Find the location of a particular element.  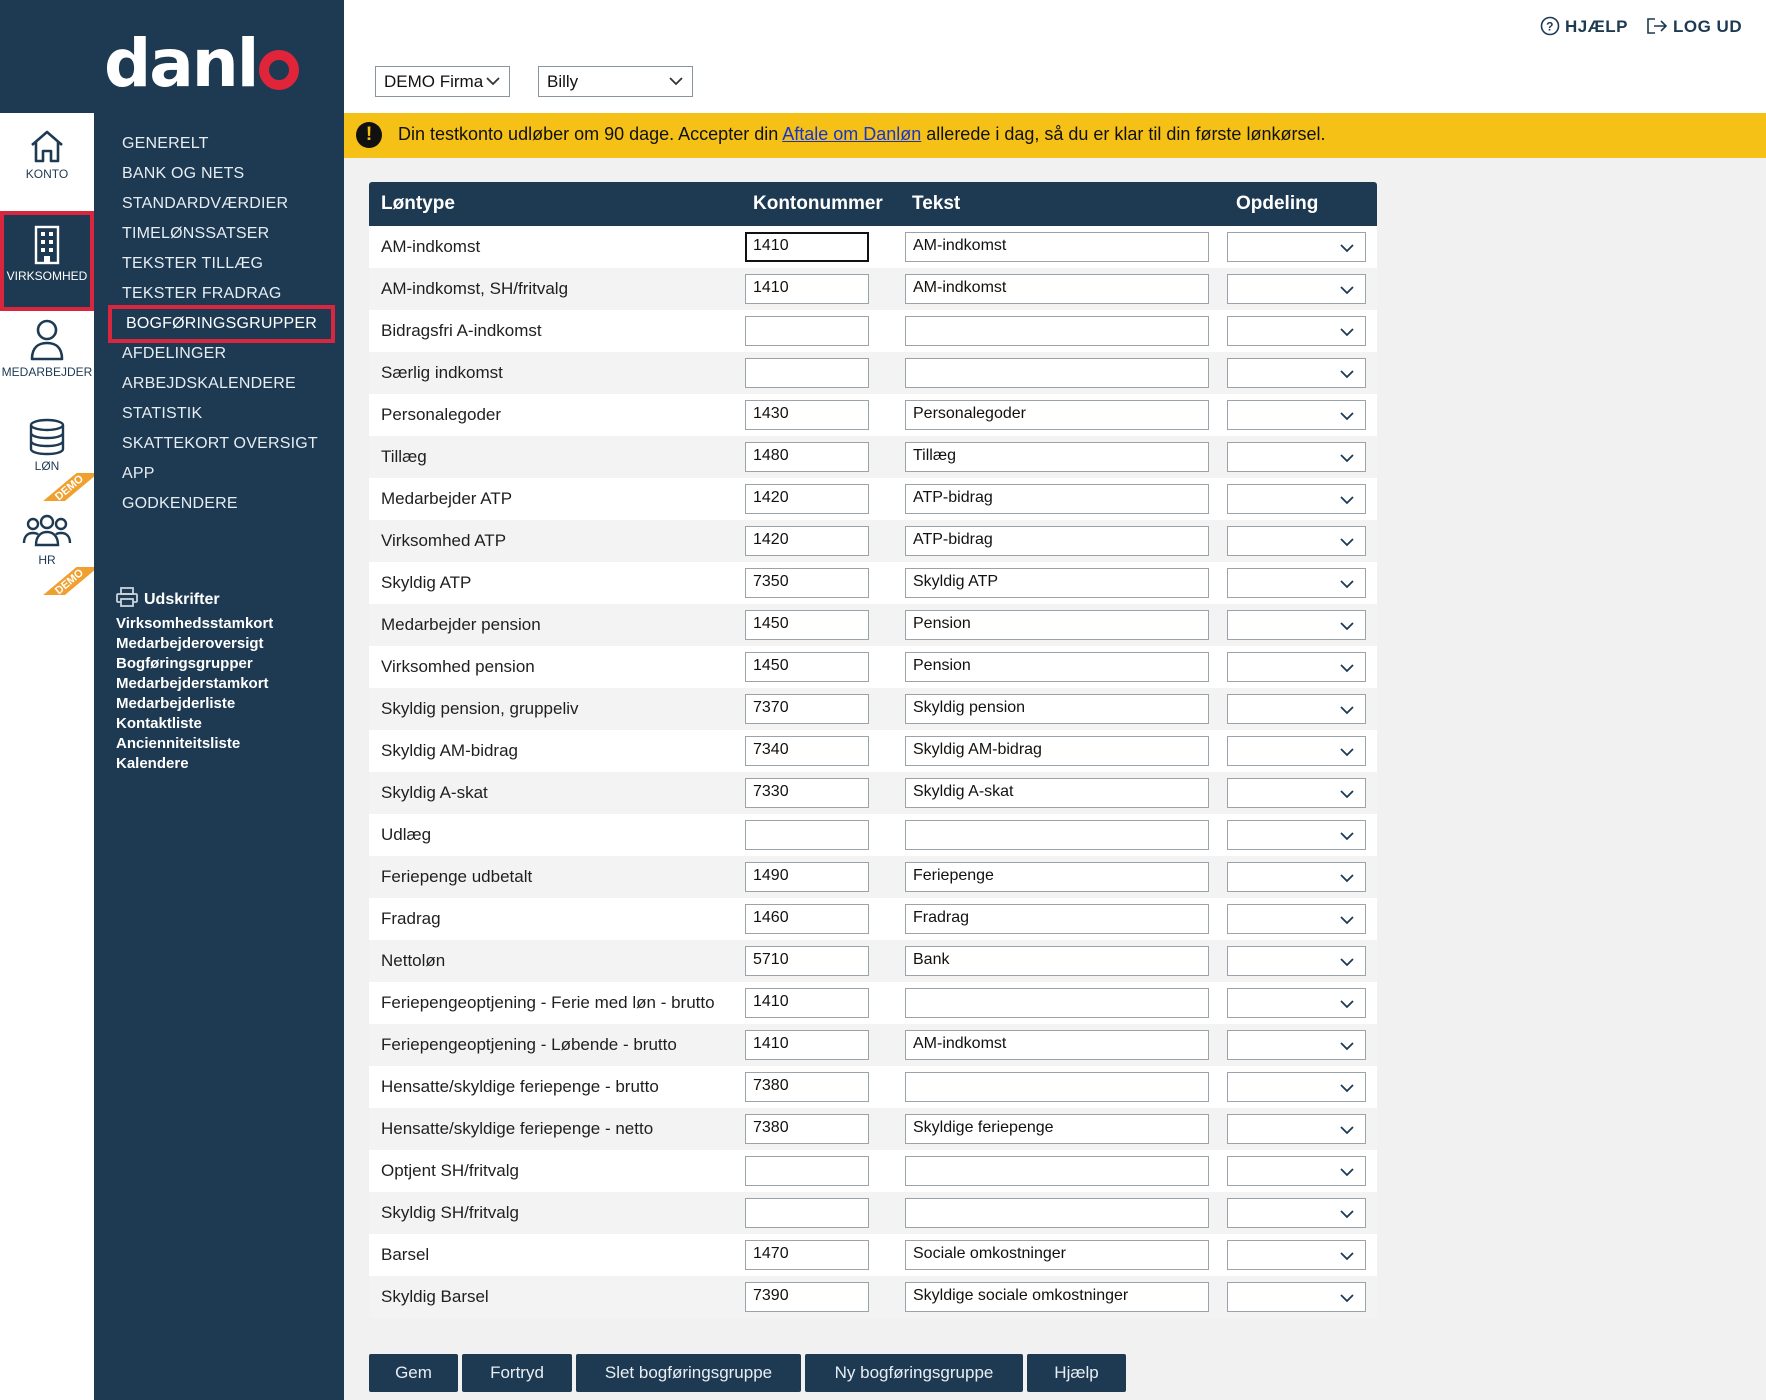

nav-tekster-tillaeg: TEKSTER TILLÆG is located at coordinates (192, 264).